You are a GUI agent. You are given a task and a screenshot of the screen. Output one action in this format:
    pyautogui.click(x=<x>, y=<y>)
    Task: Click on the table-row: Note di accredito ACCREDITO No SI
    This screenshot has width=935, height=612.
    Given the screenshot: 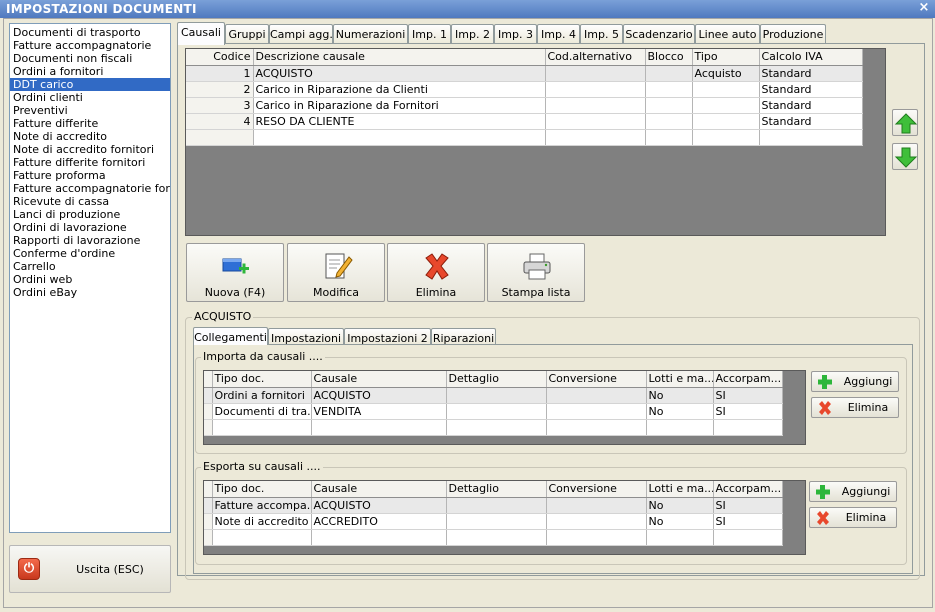 What is the action you would take?
    pyautogui.click(x=493, y=521)
    